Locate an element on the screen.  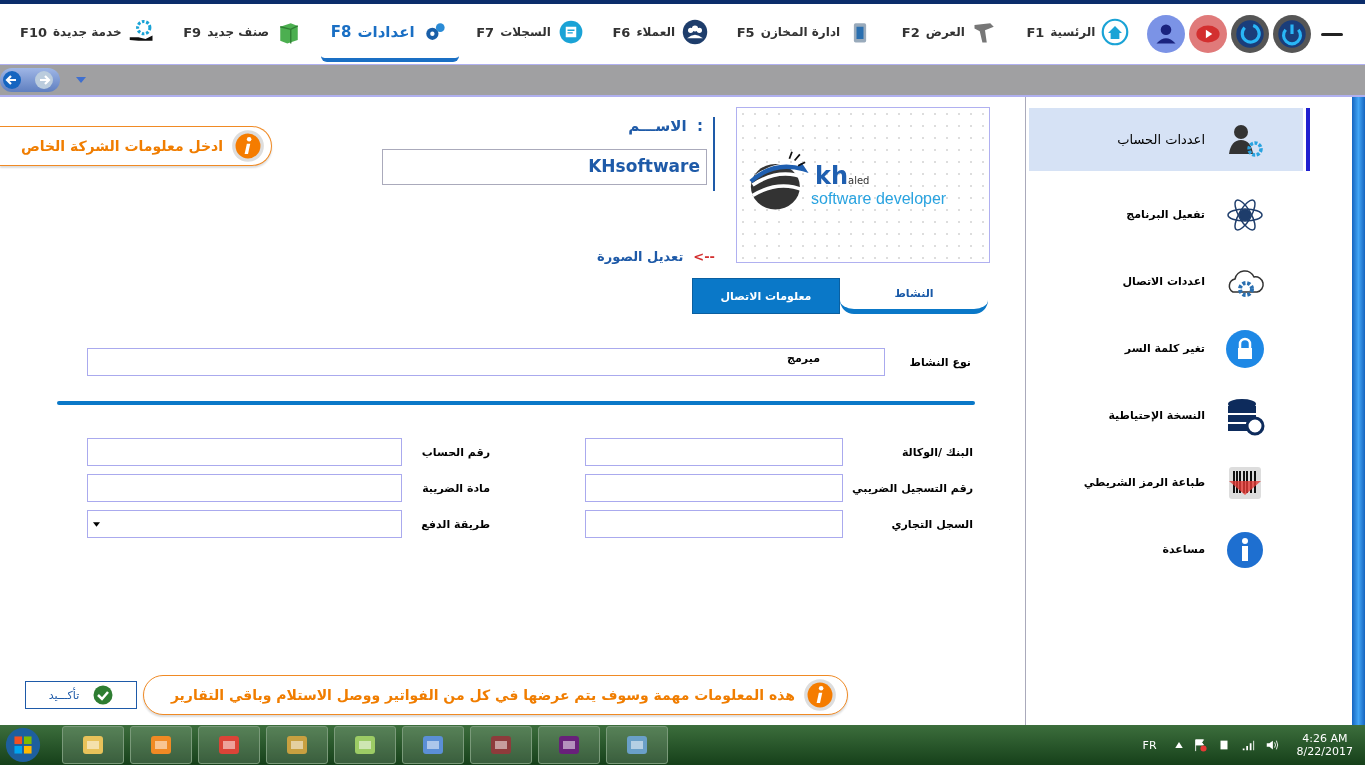
tab: معلومات الاتصال is located at coordinates (766, 296).